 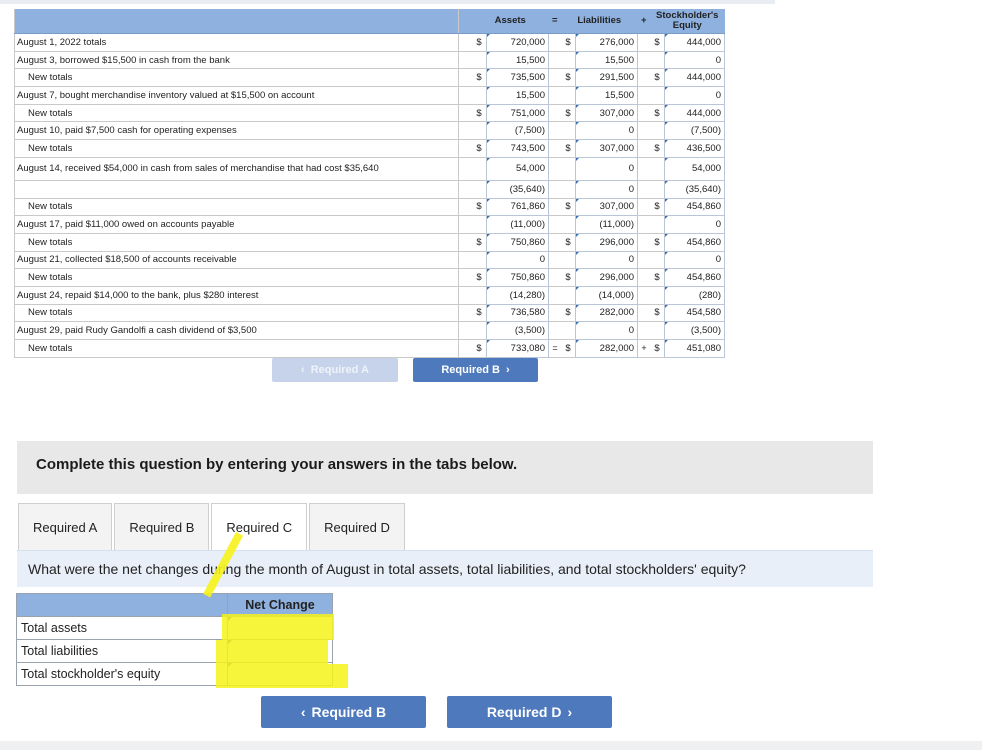 I want to click on equity-cell: (35,640), so click(x=694, y=189).